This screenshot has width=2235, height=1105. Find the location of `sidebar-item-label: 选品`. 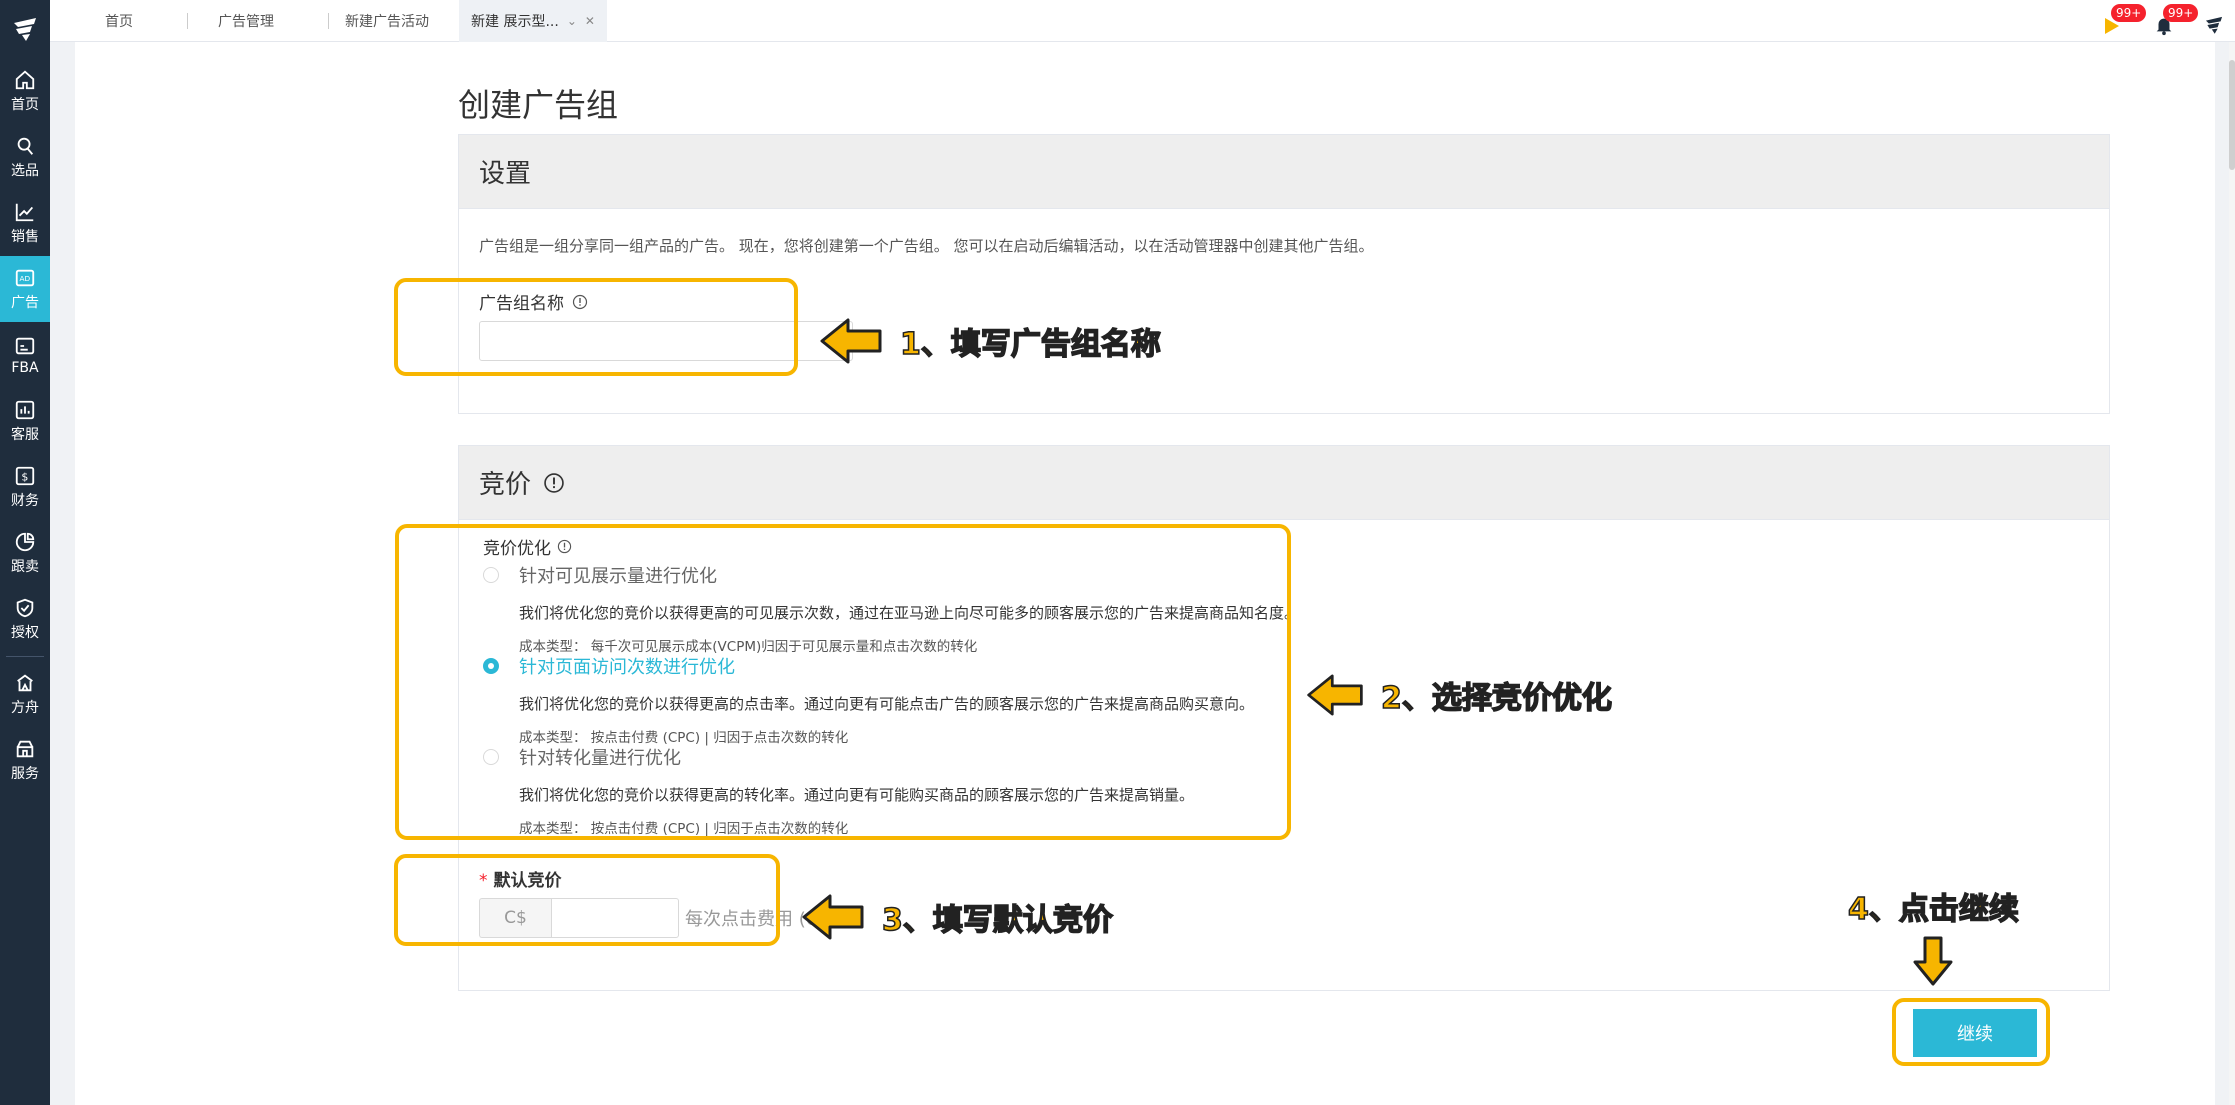

sidebar-item-label: 选品 is located at coordinates (25, 170).